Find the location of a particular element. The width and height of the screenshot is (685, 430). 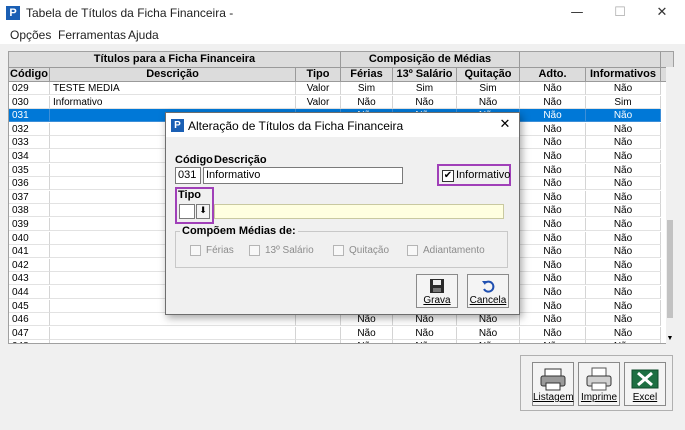

informativo-label: Informativo is located at coordinates (483, 175).